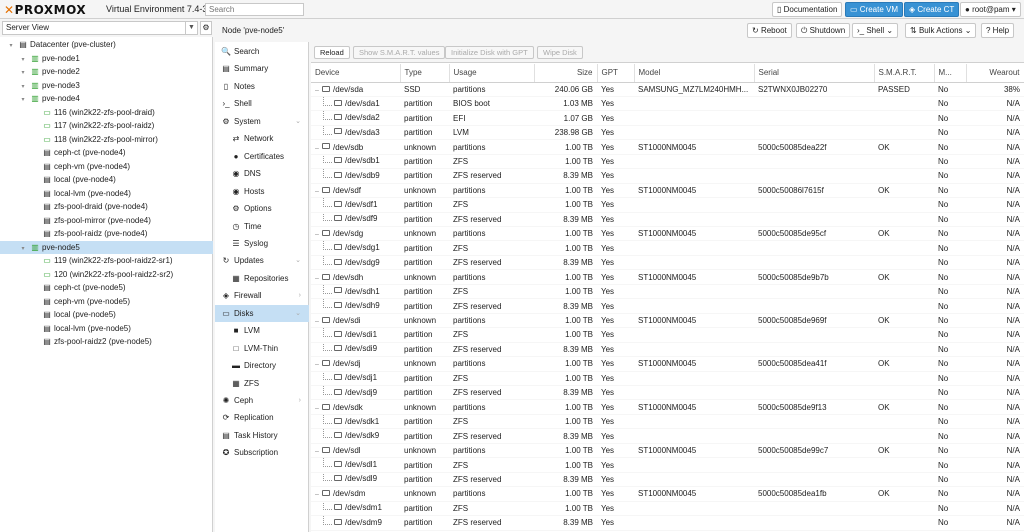  What do you see at coordinates (932, 9) in the screenshot?
I see `create-ct-button: ◈ Create CT` at bounding box center [932, 9].